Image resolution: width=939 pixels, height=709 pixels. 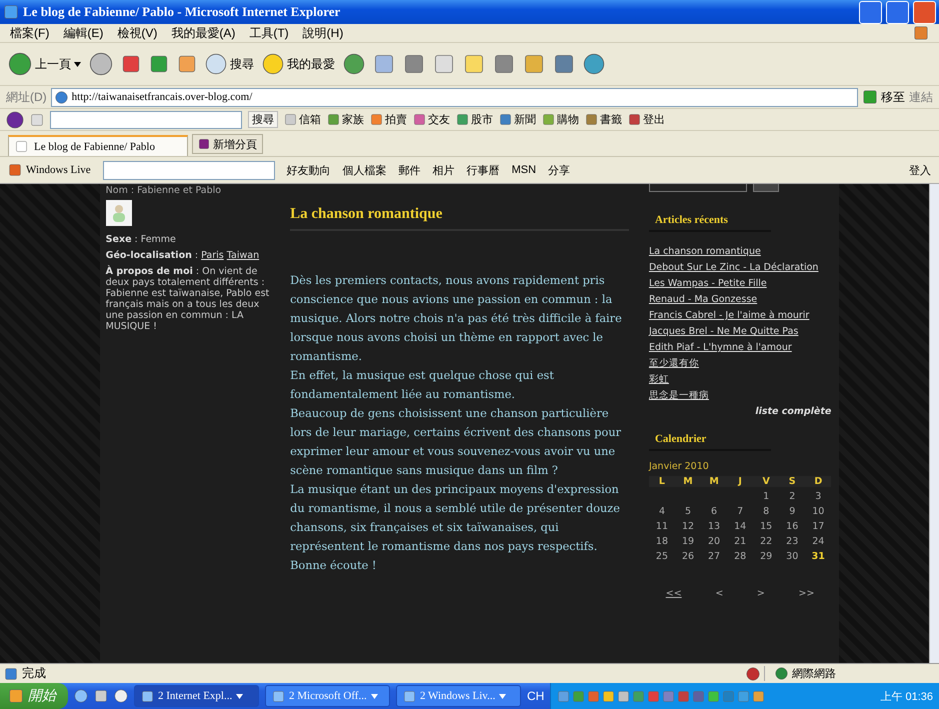 What do you see at coordinates (818, 511) in the screenshot?
I see `calendar-day: 10` at bounding box center [818, 511].